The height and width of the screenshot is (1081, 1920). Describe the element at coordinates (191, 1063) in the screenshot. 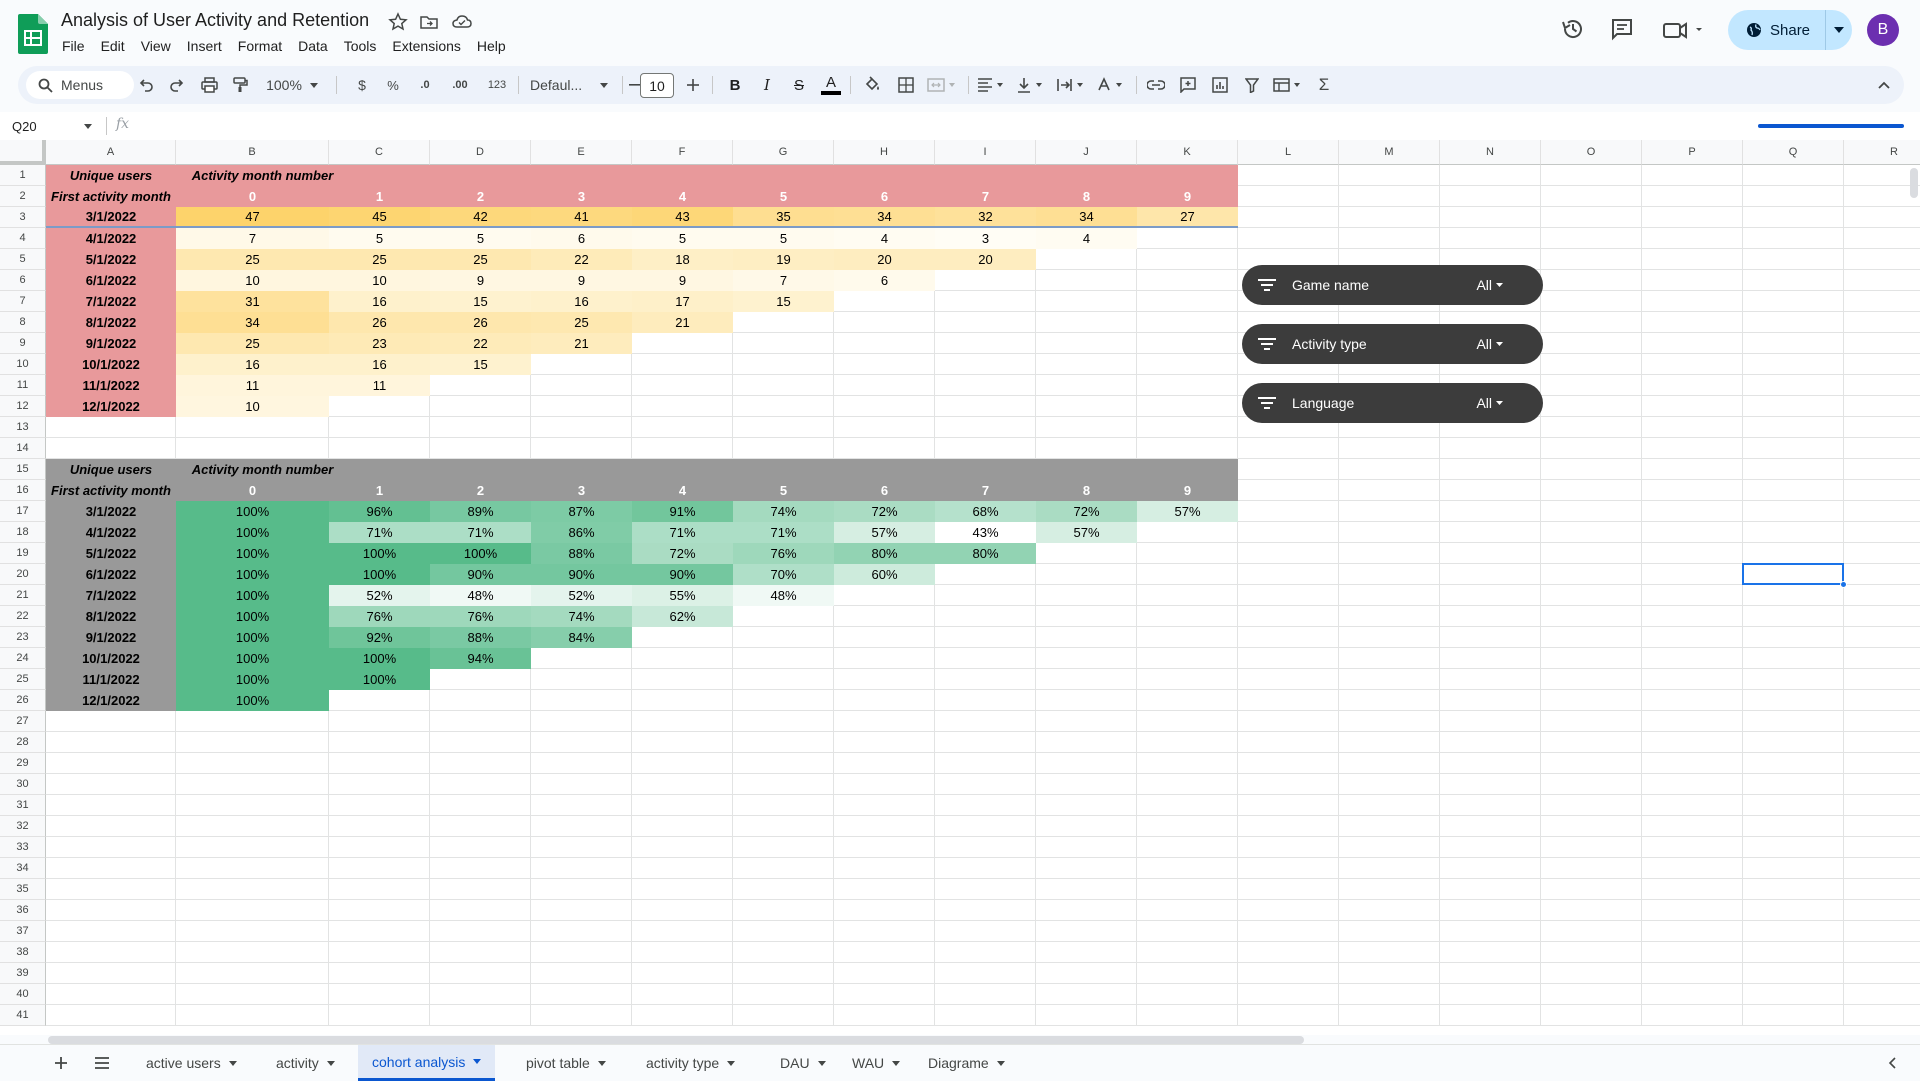

I see `sheet-tab-active-users: active users` at that location.